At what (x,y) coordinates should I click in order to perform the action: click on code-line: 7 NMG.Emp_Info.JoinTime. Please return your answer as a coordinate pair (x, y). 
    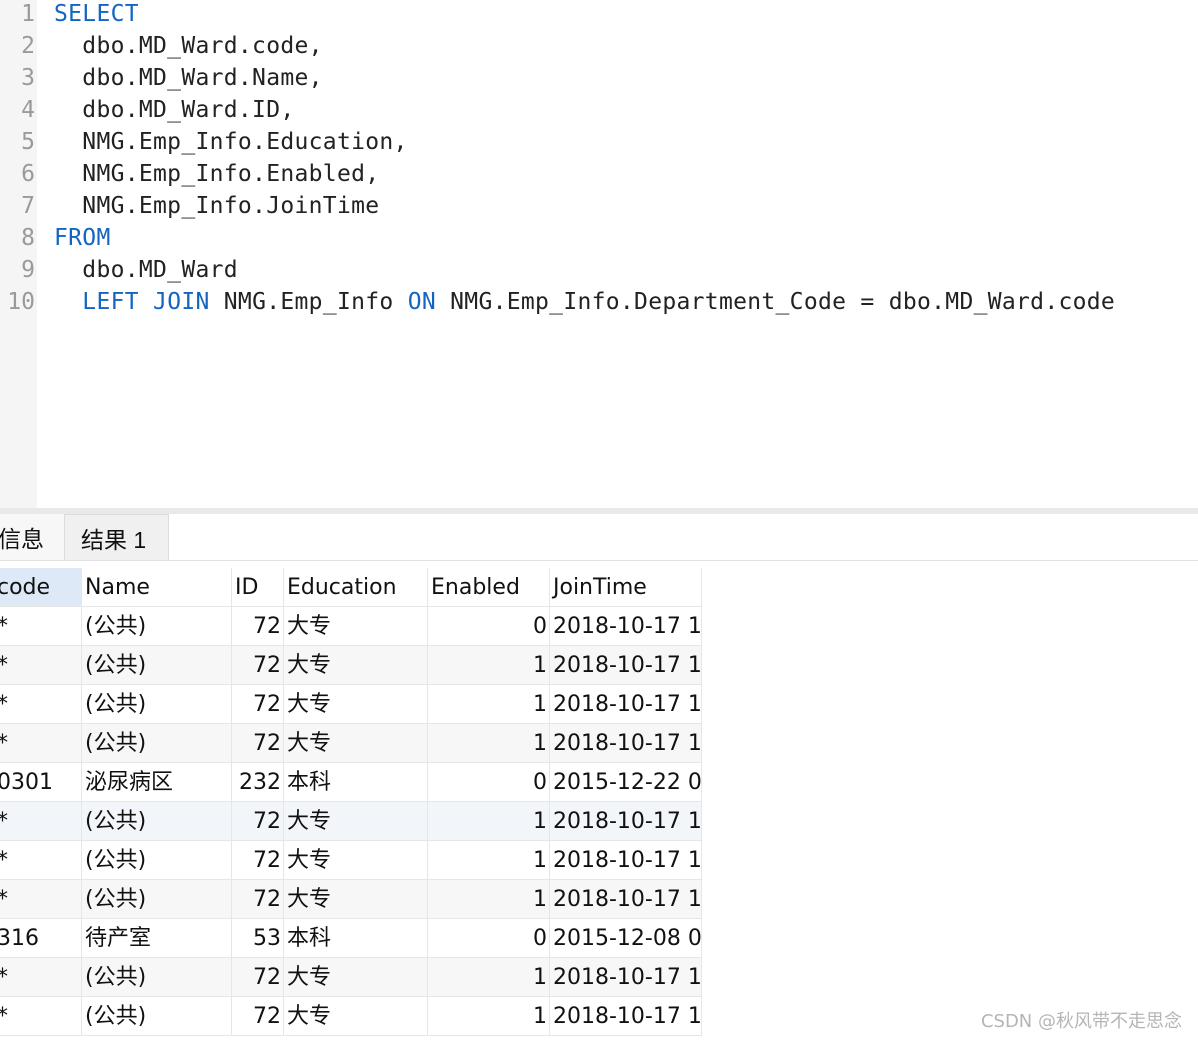
    Looking at the image, I should click on (599, 208).